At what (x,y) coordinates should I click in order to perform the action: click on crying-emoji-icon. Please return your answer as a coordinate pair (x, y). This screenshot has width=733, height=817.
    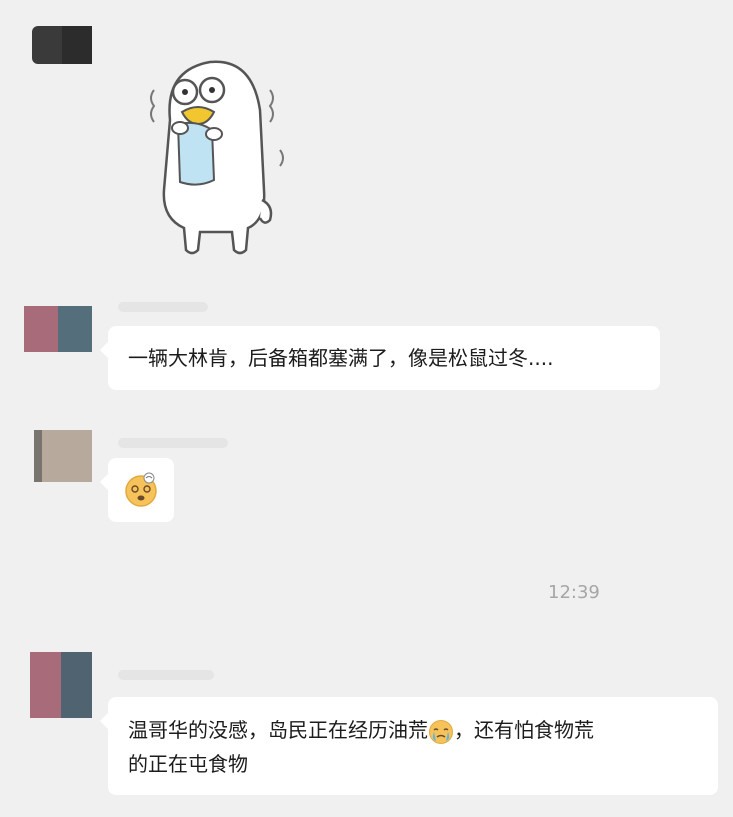
    Looking at the image, I should click on (441, 731).